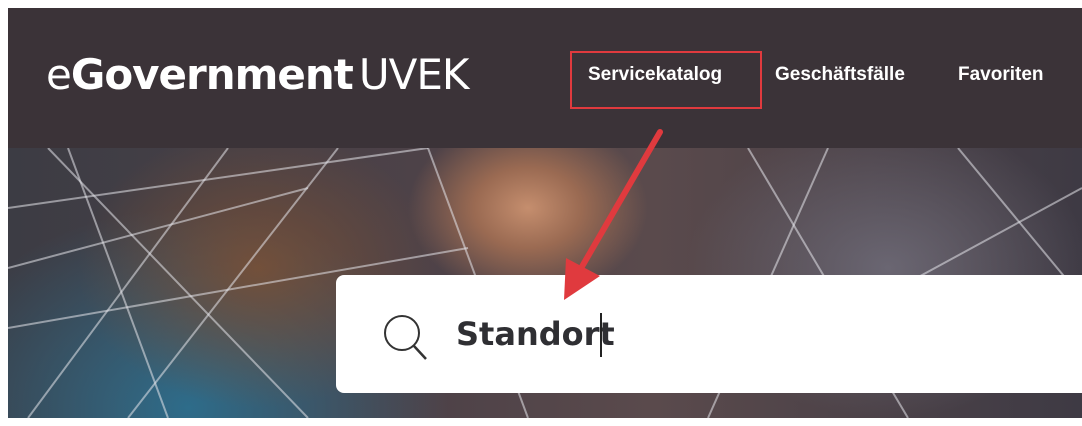 The image size is (1082, 426). I want to click on highlight-annotation-box, so click(666, 80).